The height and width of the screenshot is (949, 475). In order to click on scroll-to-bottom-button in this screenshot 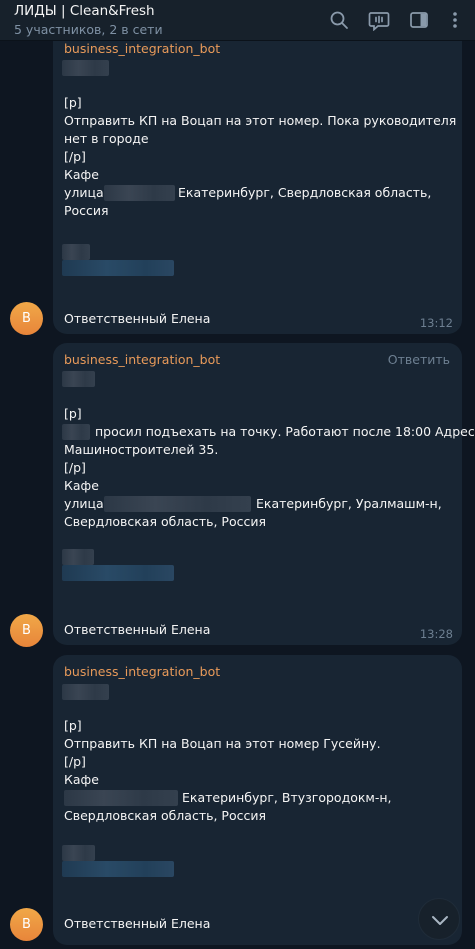, I will do `click(439, 919)`.